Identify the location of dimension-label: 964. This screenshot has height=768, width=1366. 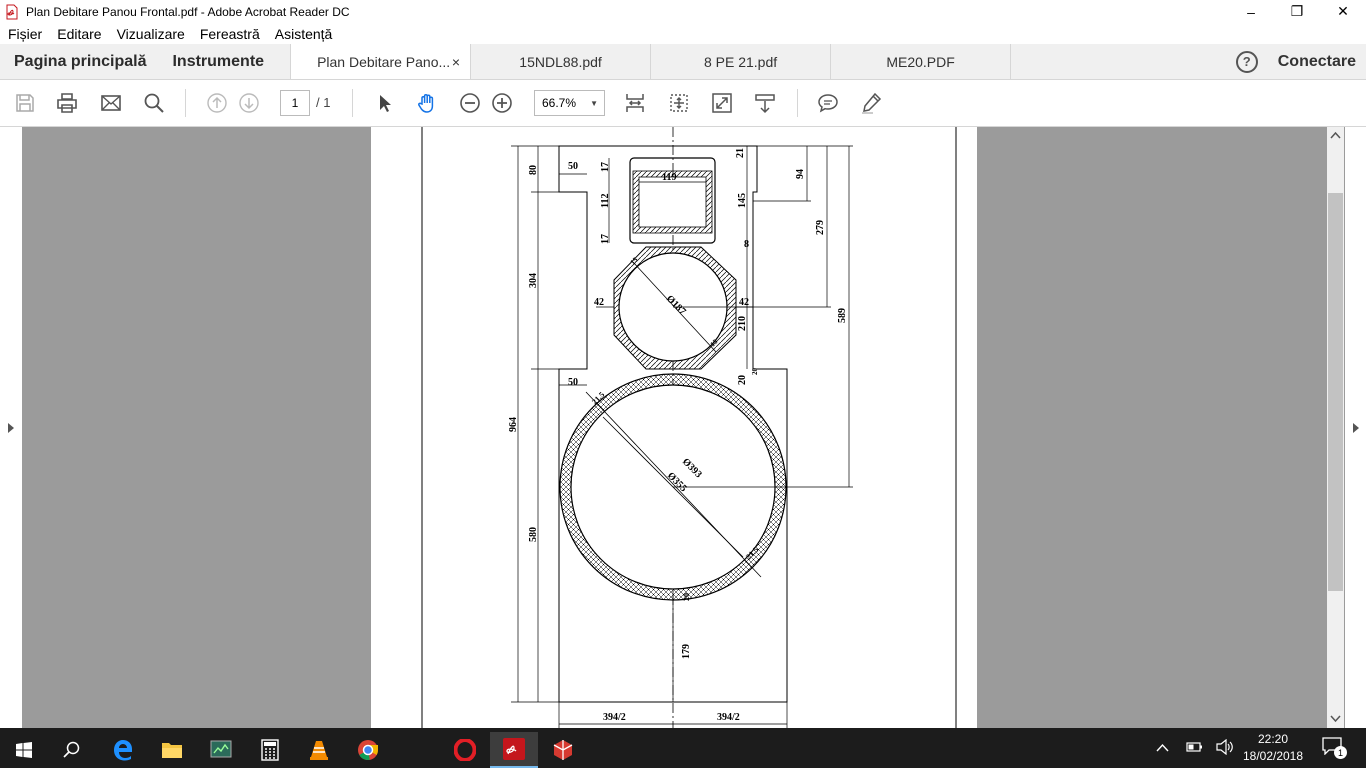
(513, 424).